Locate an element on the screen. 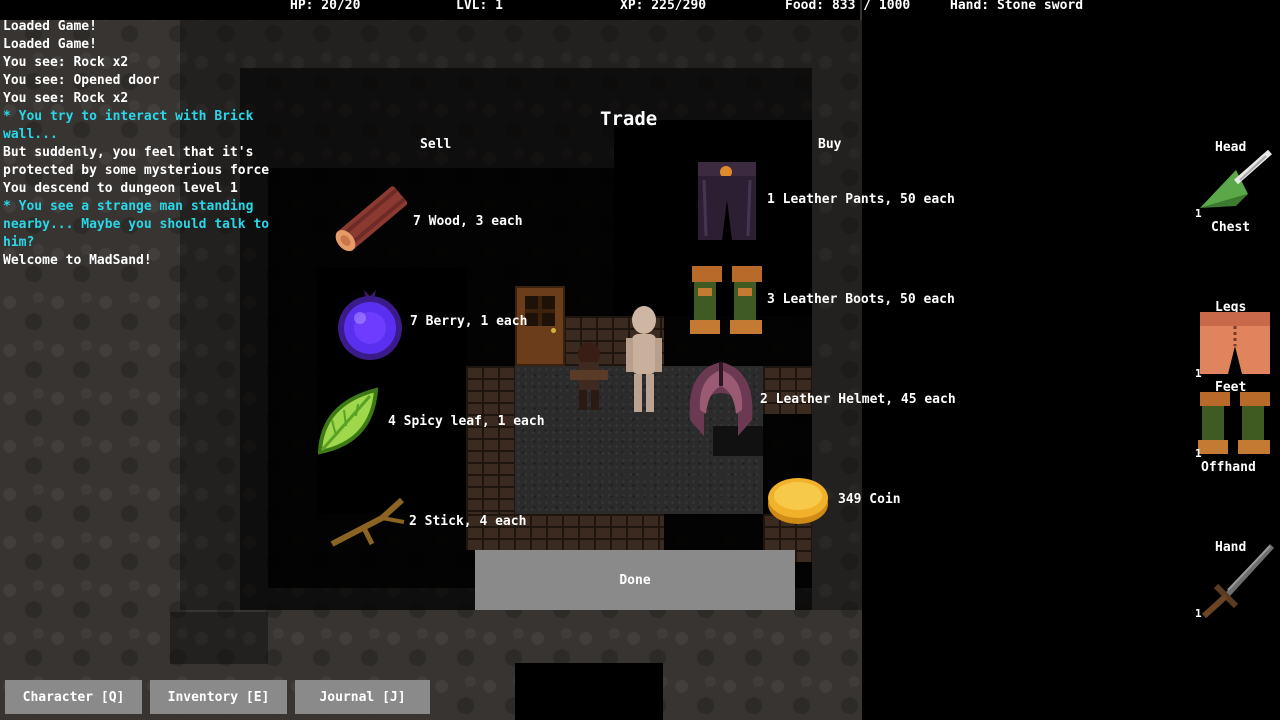 Image resolution: width=1280 pixels, height=720 pixels. strange-man-npc is located at coordinates (644, 360).